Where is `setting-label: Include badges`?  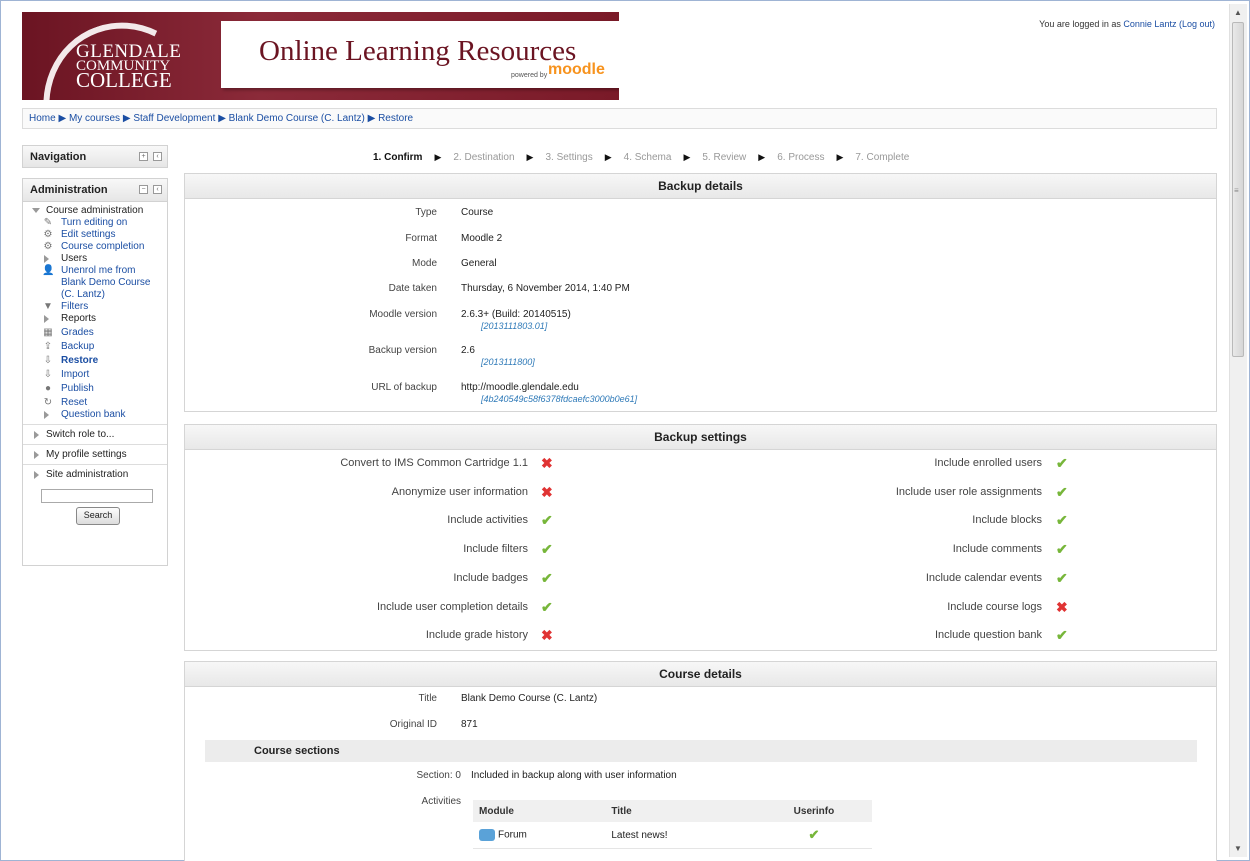 setting-label: Include badges is located at coordinates (490, 578).